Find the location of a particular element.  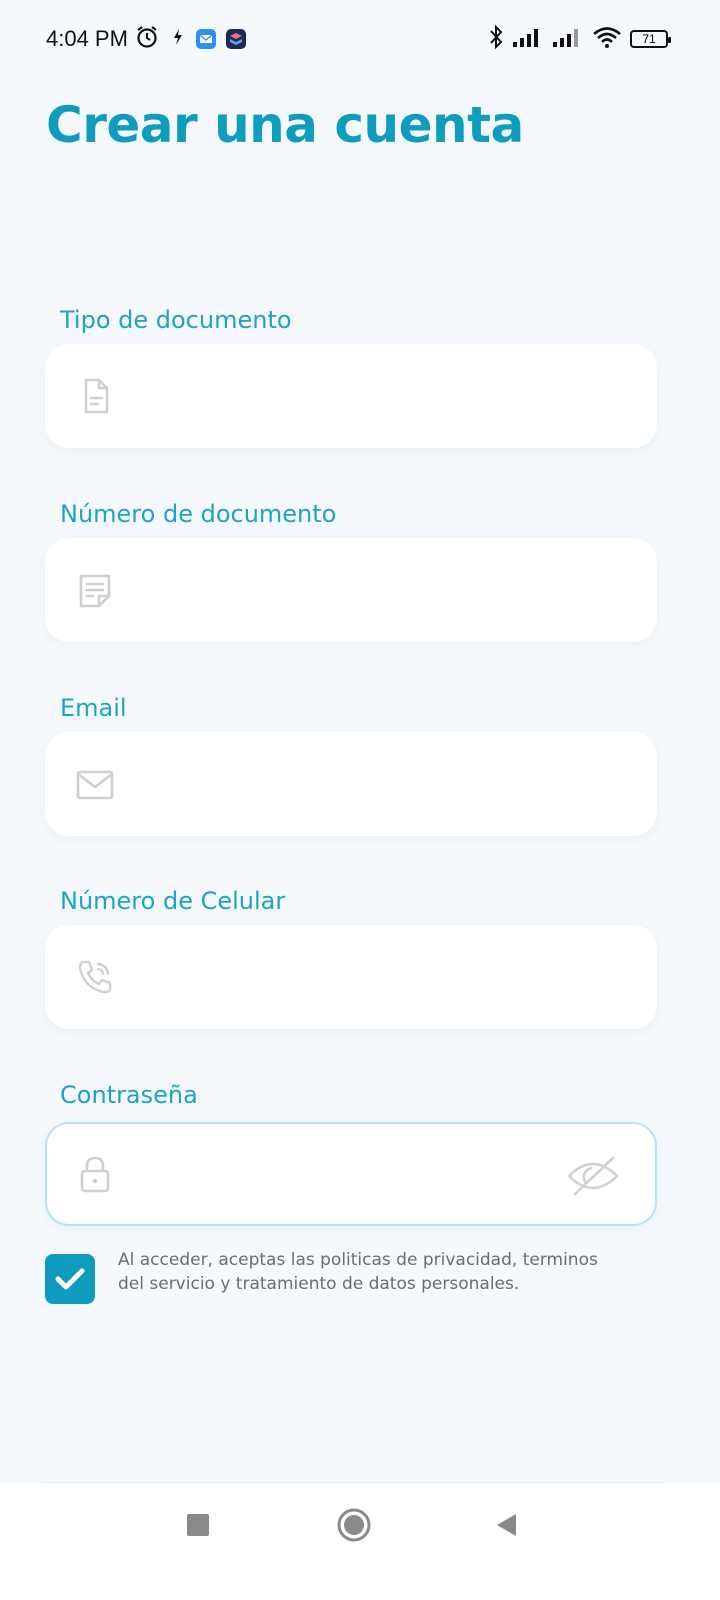

document-number-field is located at coordinates (351, 590).